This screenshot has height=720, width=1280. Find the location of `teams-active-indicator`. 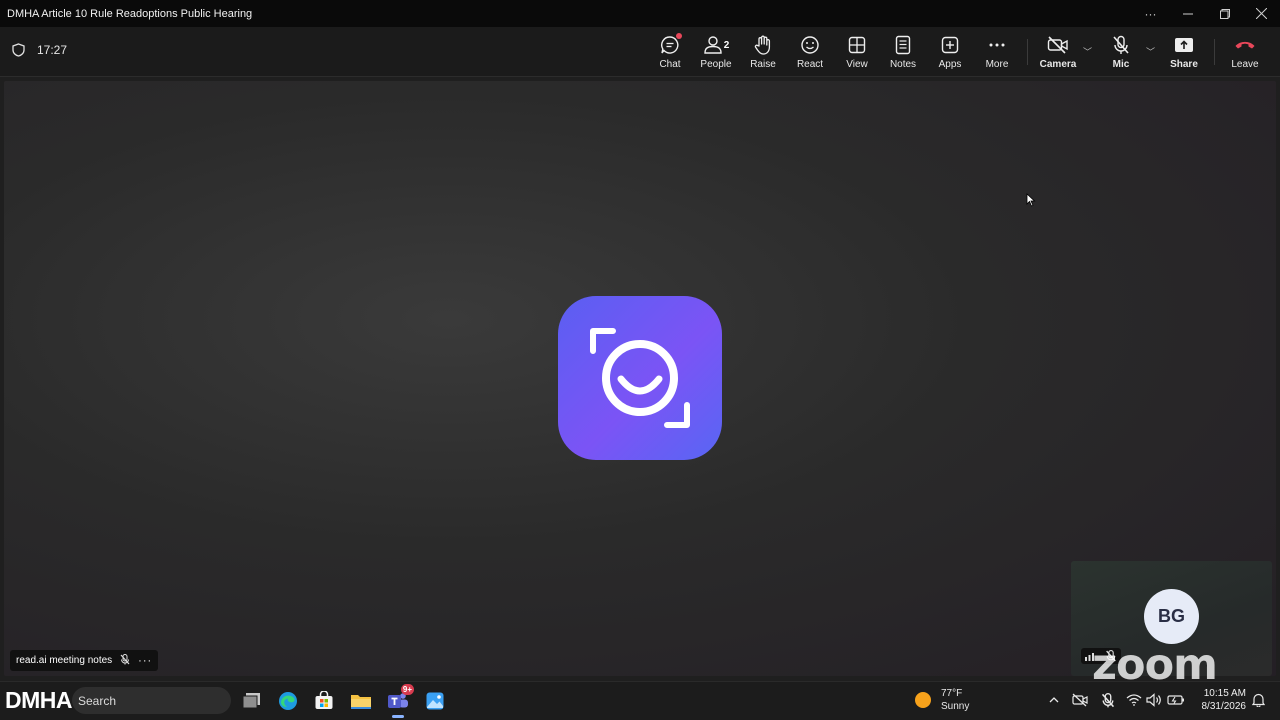

teams-active-indicator is located at coordinates (398, 716).